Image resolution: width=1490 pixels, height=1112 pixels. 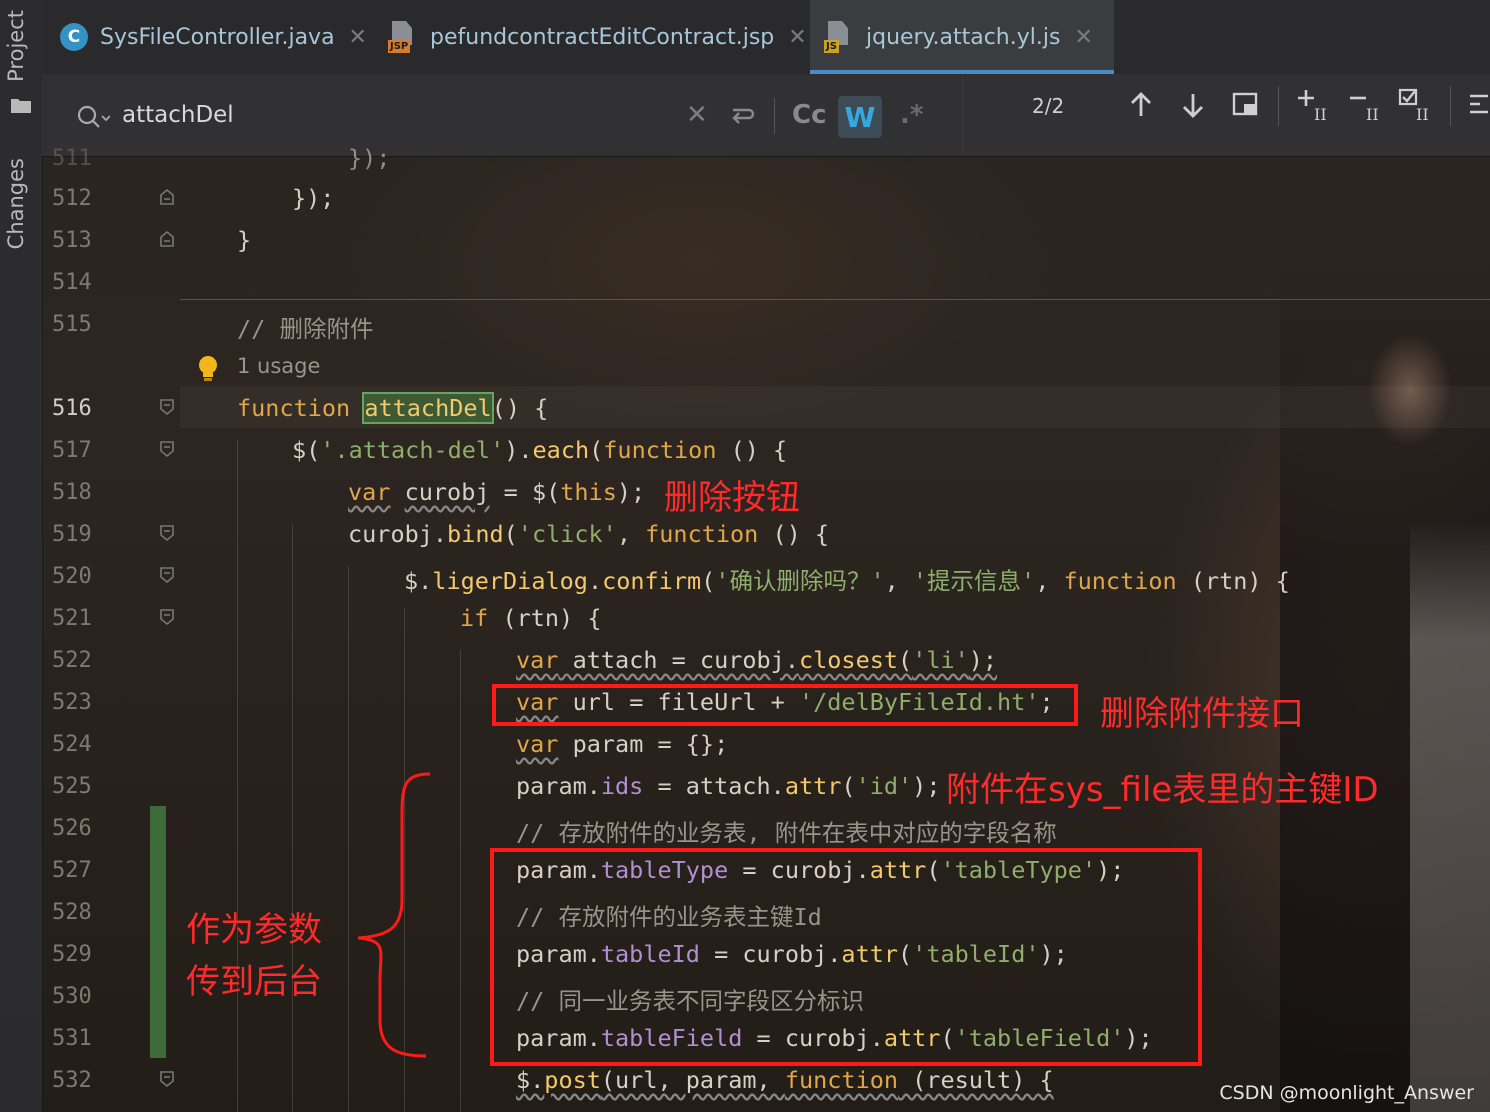 What do you see at coordinates (502, 115) in the screenshot?
I see `search-field: attachDel ✕ Cc W .*` at bounding box center [502, 115].